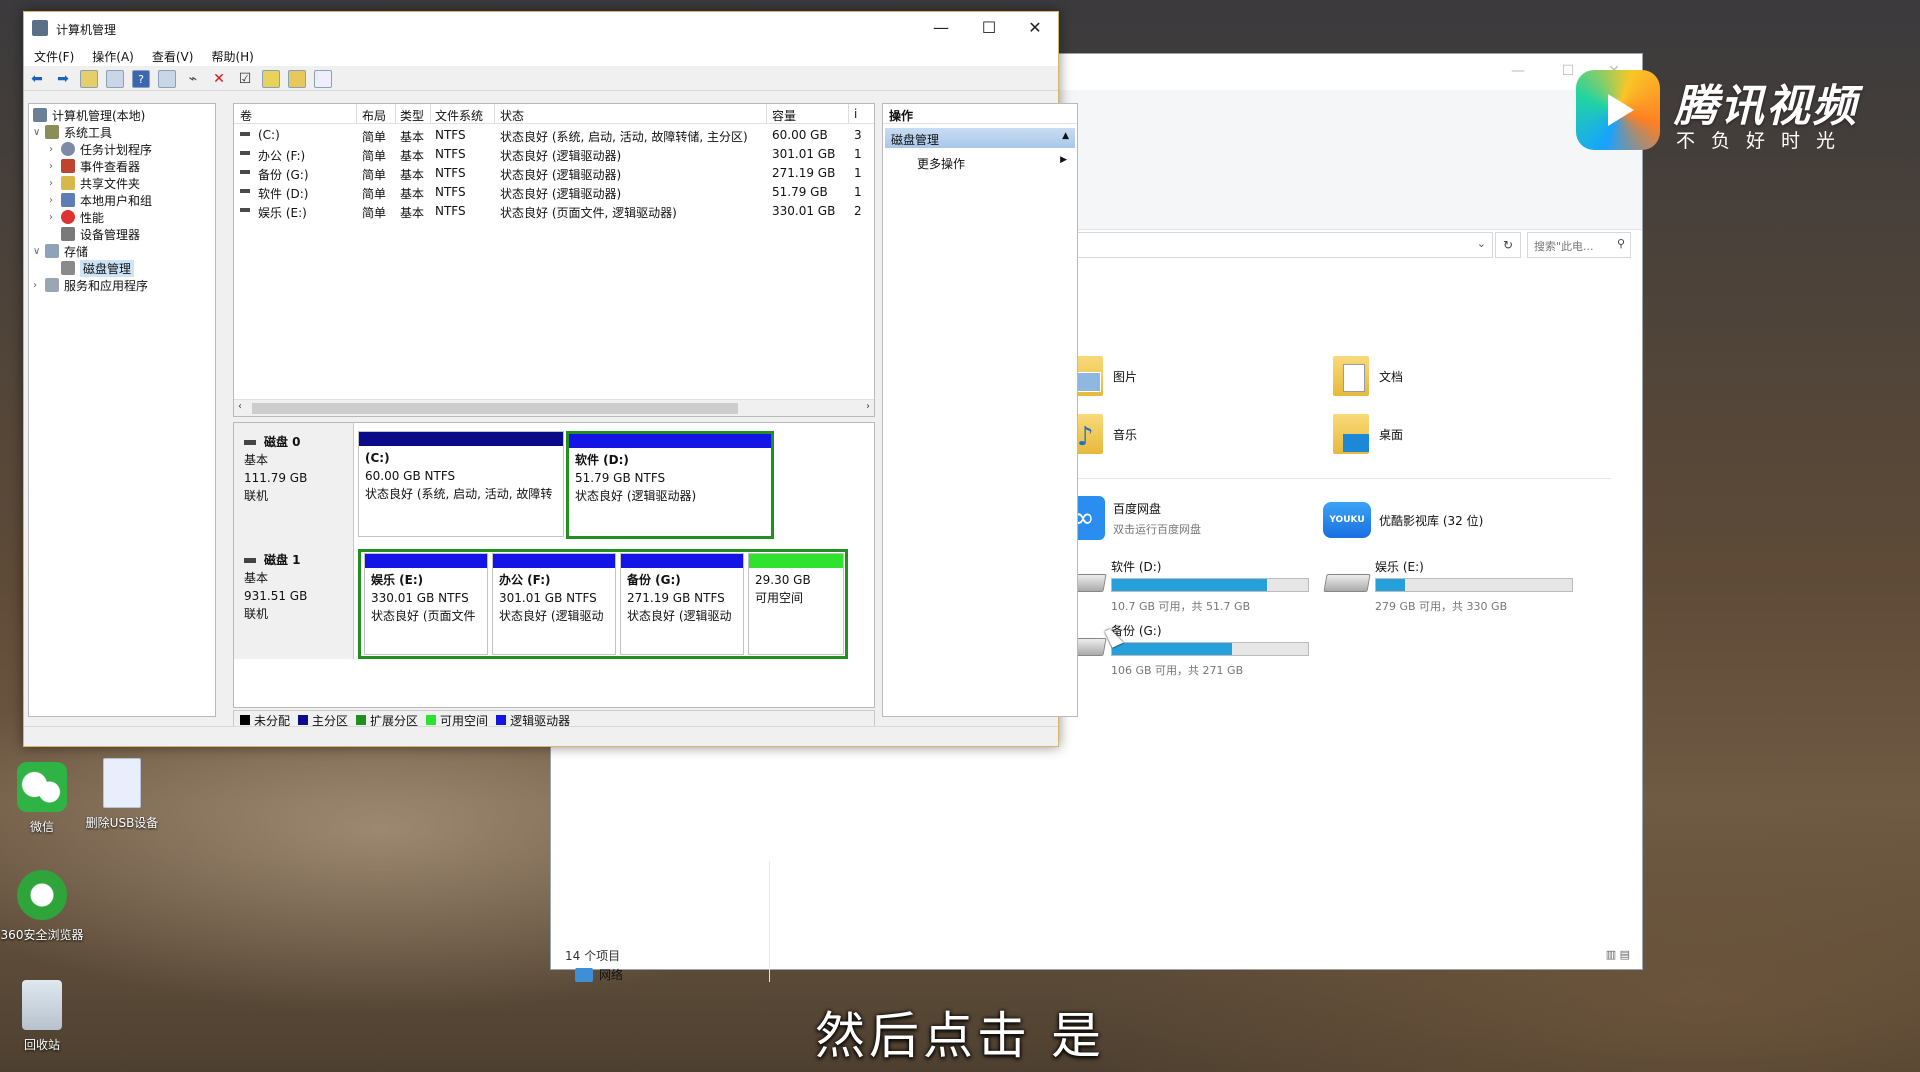  I want to click on cell-capacity: 51.79 GB, so click(800, 192).